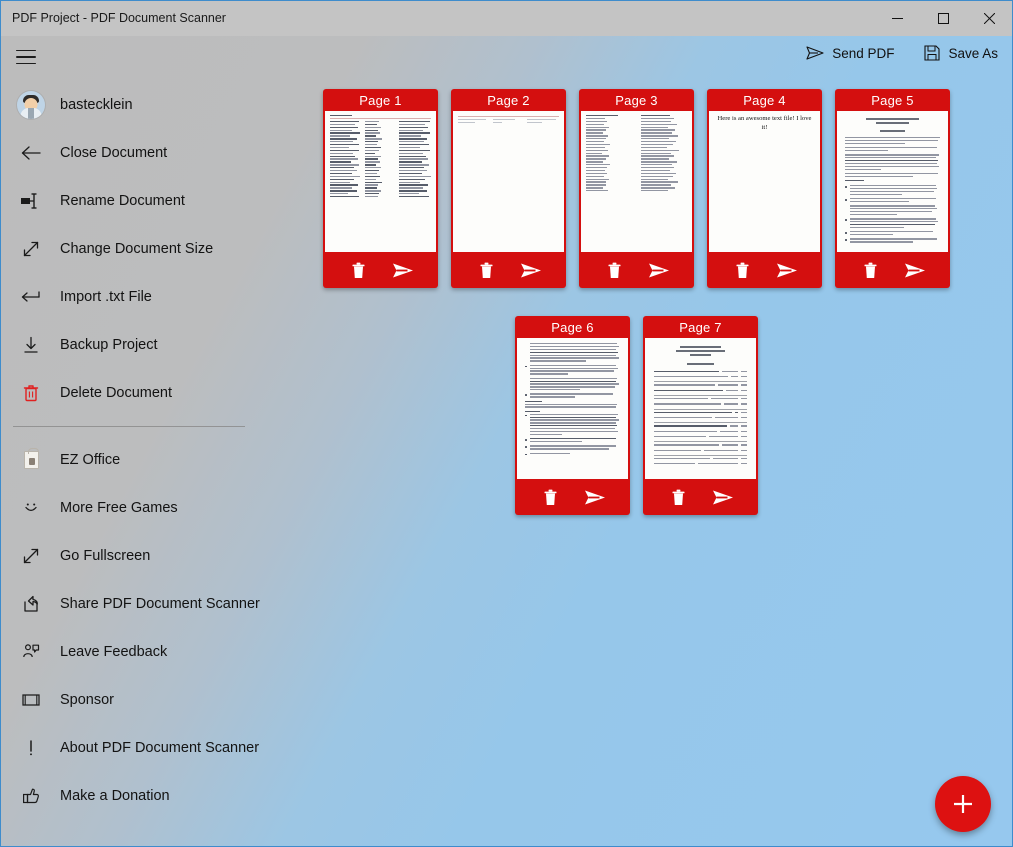 This screenshot has width=1013, height=847. What do you see at coordinates (87, 700) in the screenshot?
I see `sidebar-item-label: Sponsor` at bounding box center [87, 700].